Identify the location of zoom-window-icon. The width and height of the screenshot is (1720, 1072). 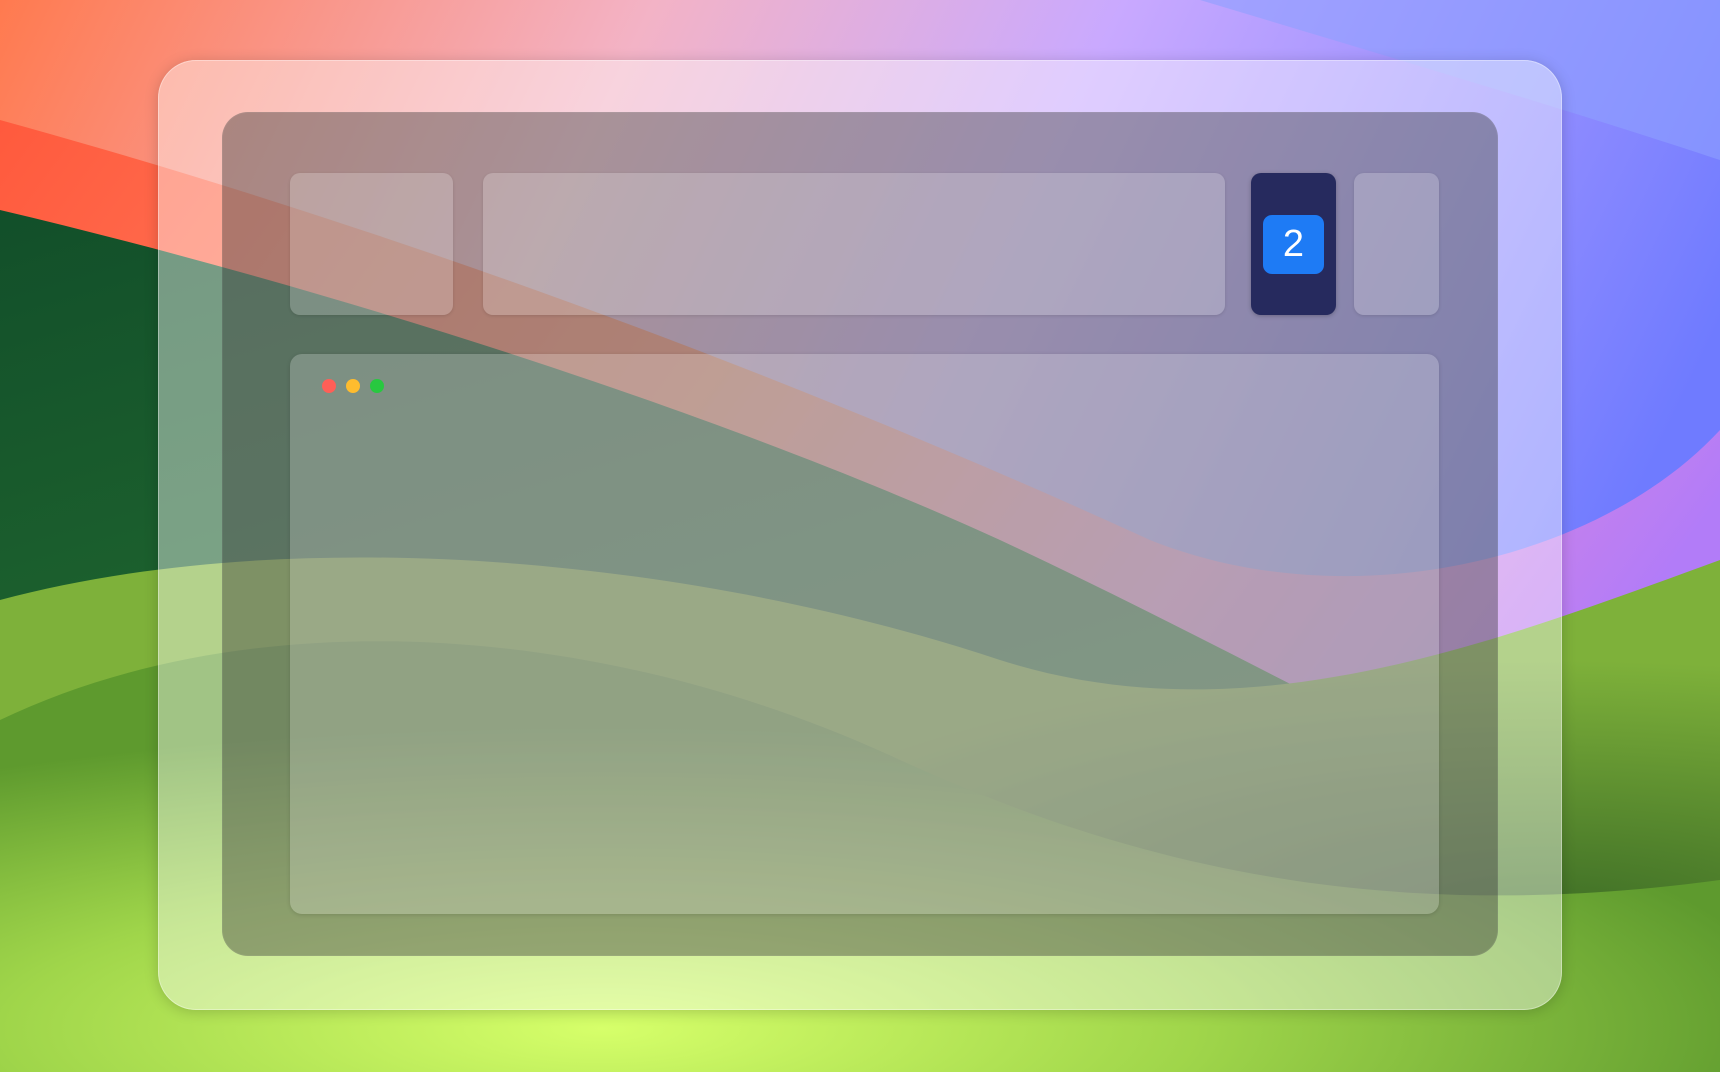
(377, 386).